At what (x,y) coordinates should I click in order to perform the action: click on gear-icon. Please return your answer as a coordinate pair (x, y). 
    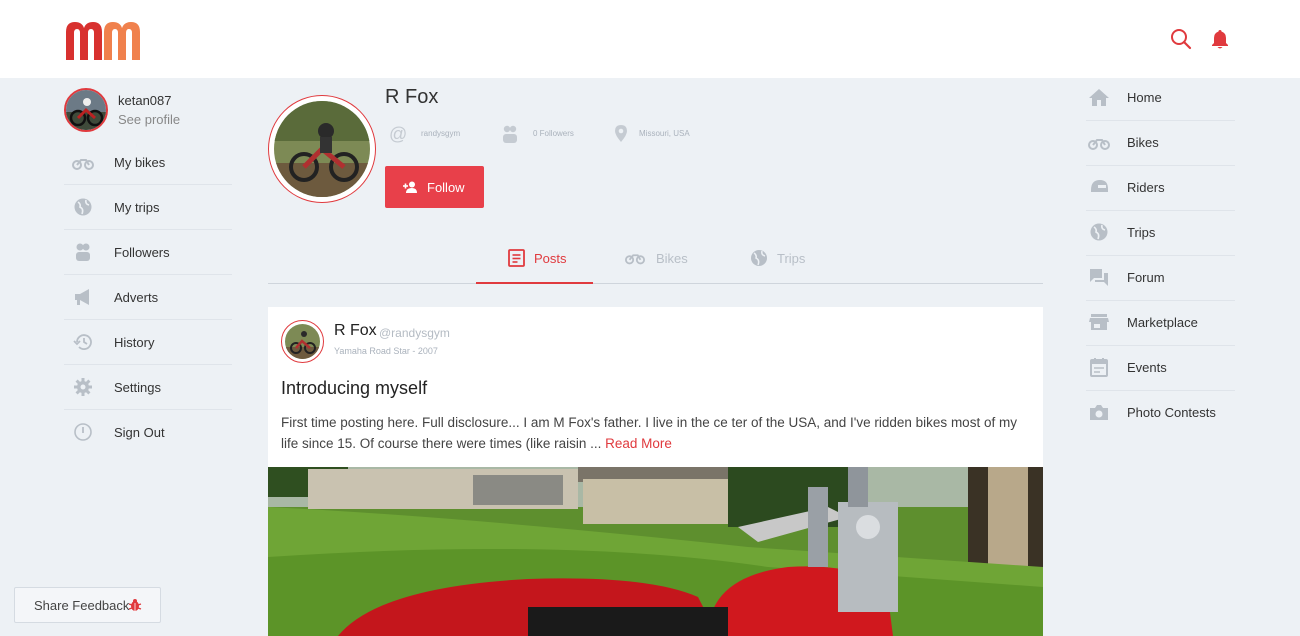
    Looking at the image, I should click on (83, 387).